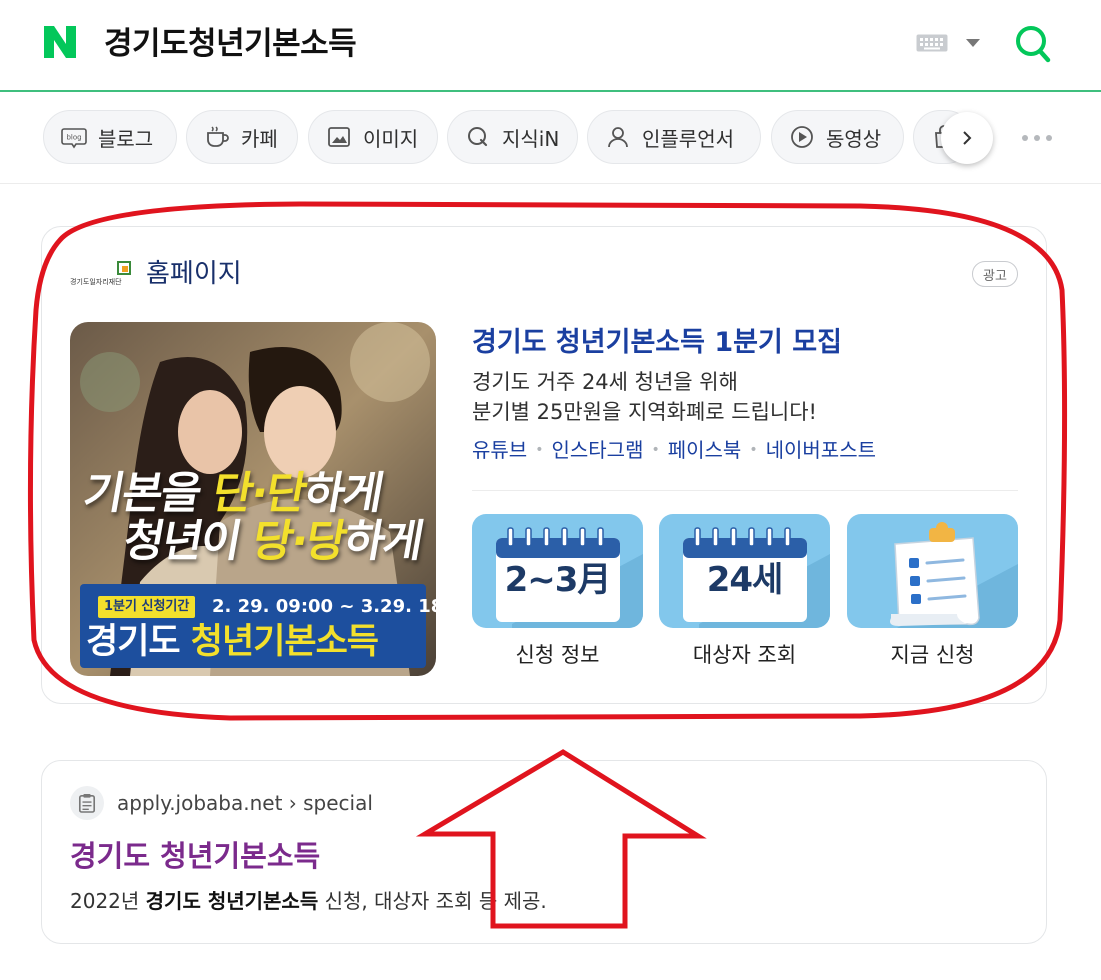 Image resolution: width=1101 pixels, height=980 pixels. I want to click on tab-label: 이미지, so click(391, 138).